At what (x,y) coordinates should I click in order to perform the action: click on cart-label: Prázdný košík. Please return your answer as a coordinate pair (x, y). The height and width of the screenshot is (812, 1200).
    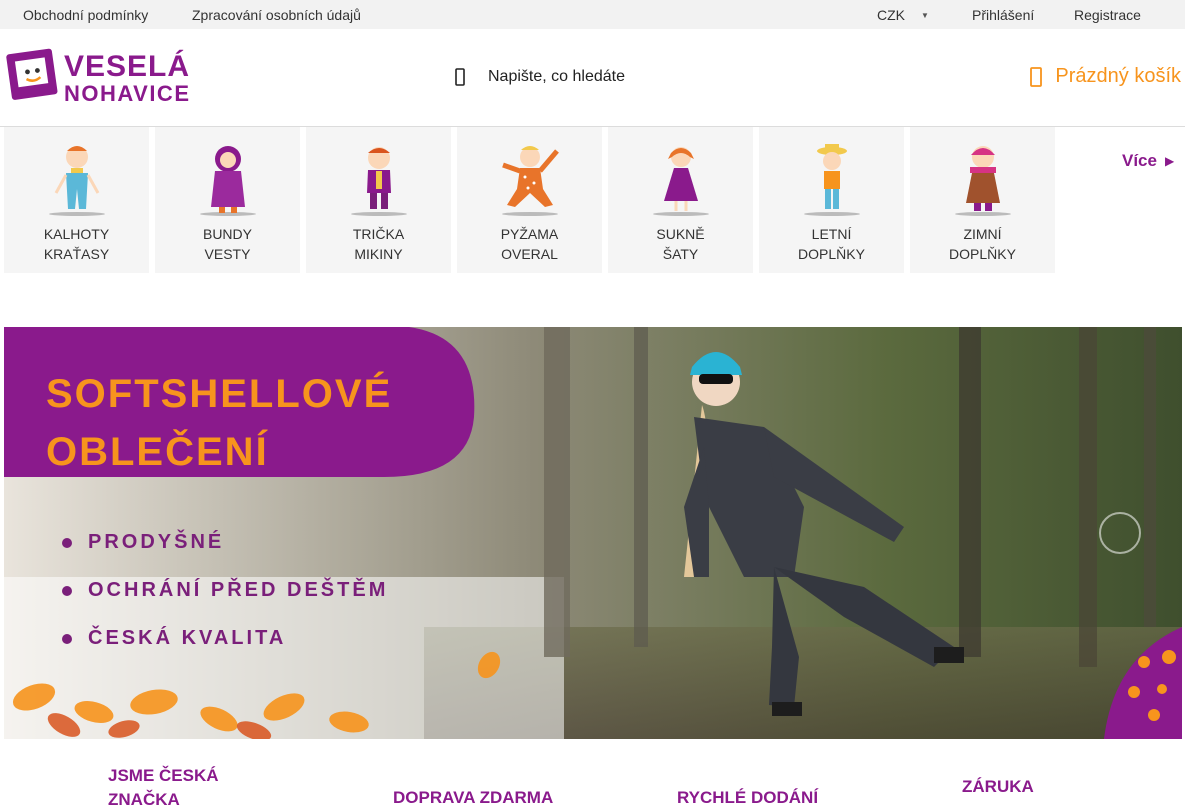
    Looking at the image, I should click on (1118, 76).